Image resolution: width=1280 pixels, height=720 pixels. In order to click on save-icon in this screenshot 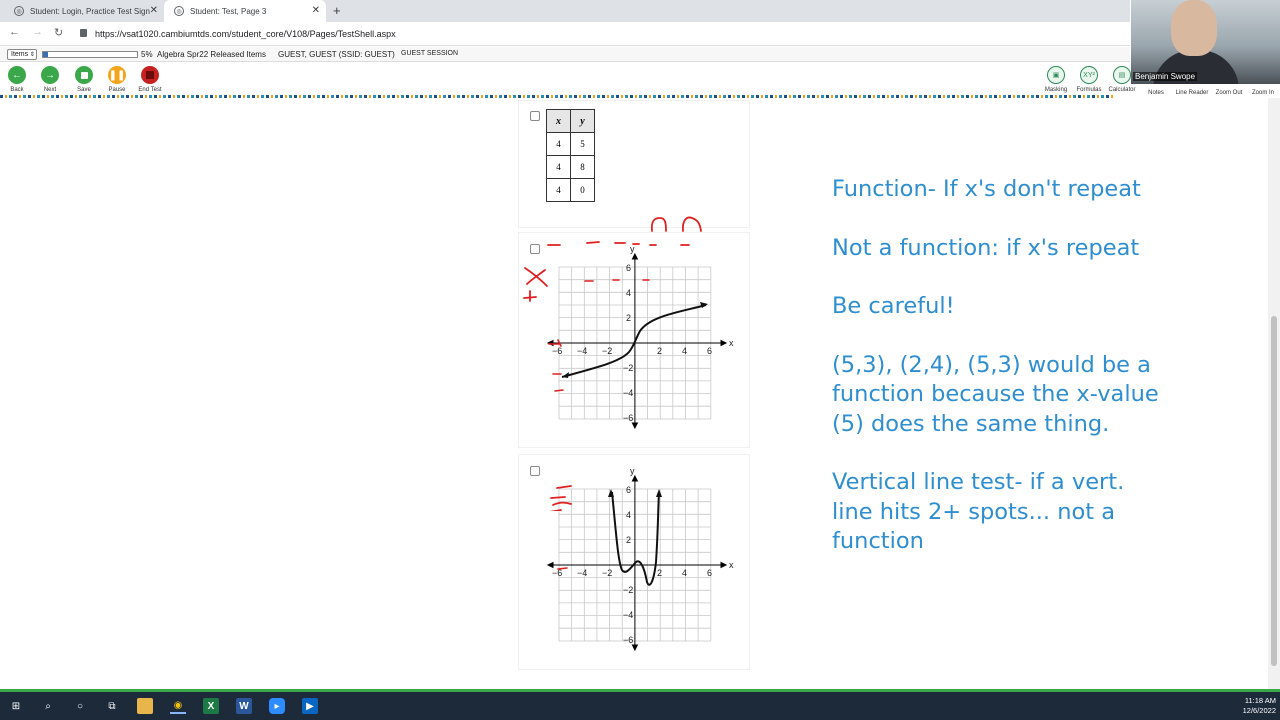, I will do `click(84, 75)`.